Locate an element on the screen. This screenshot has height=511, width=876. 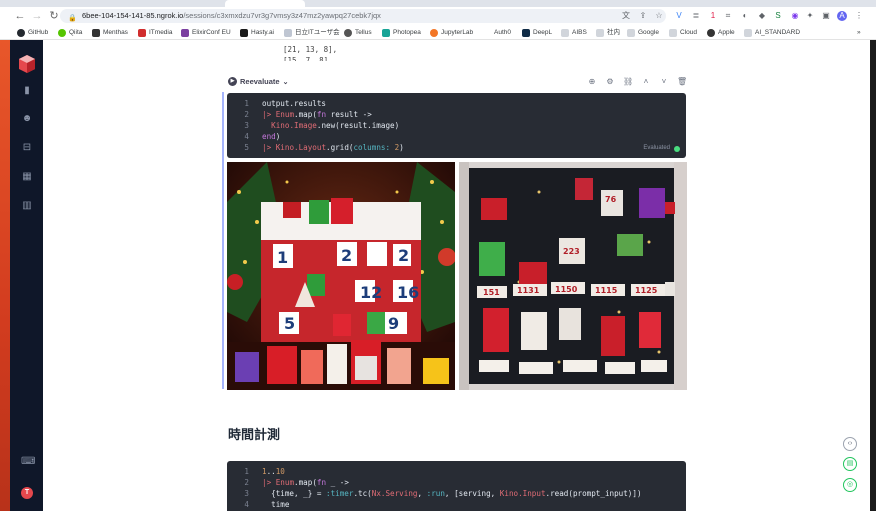
star-icon: ☆ is located at coordinates (659, 16).